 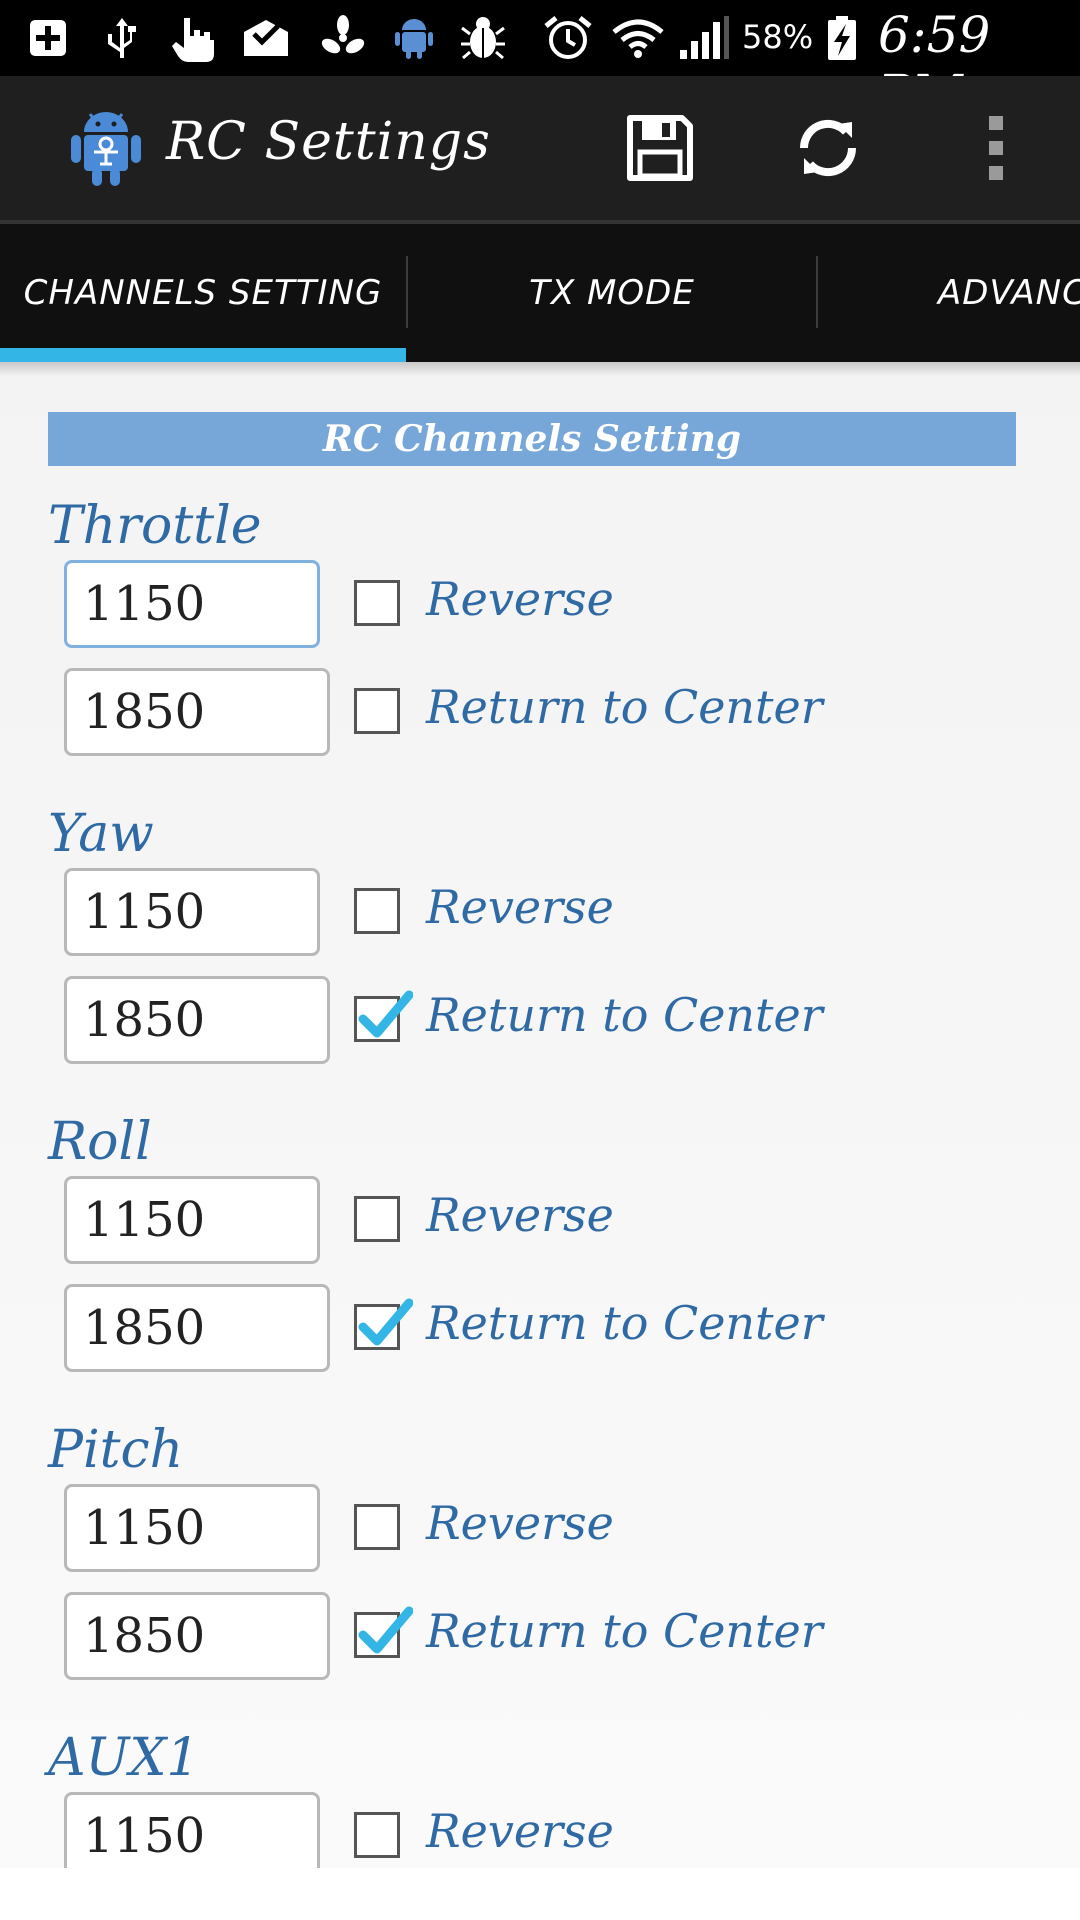 What do you see at coordinates (540, 61) in the screenshot?
I see `status-bar: 58% 6:59 PM` at bounding box center [540, 61].